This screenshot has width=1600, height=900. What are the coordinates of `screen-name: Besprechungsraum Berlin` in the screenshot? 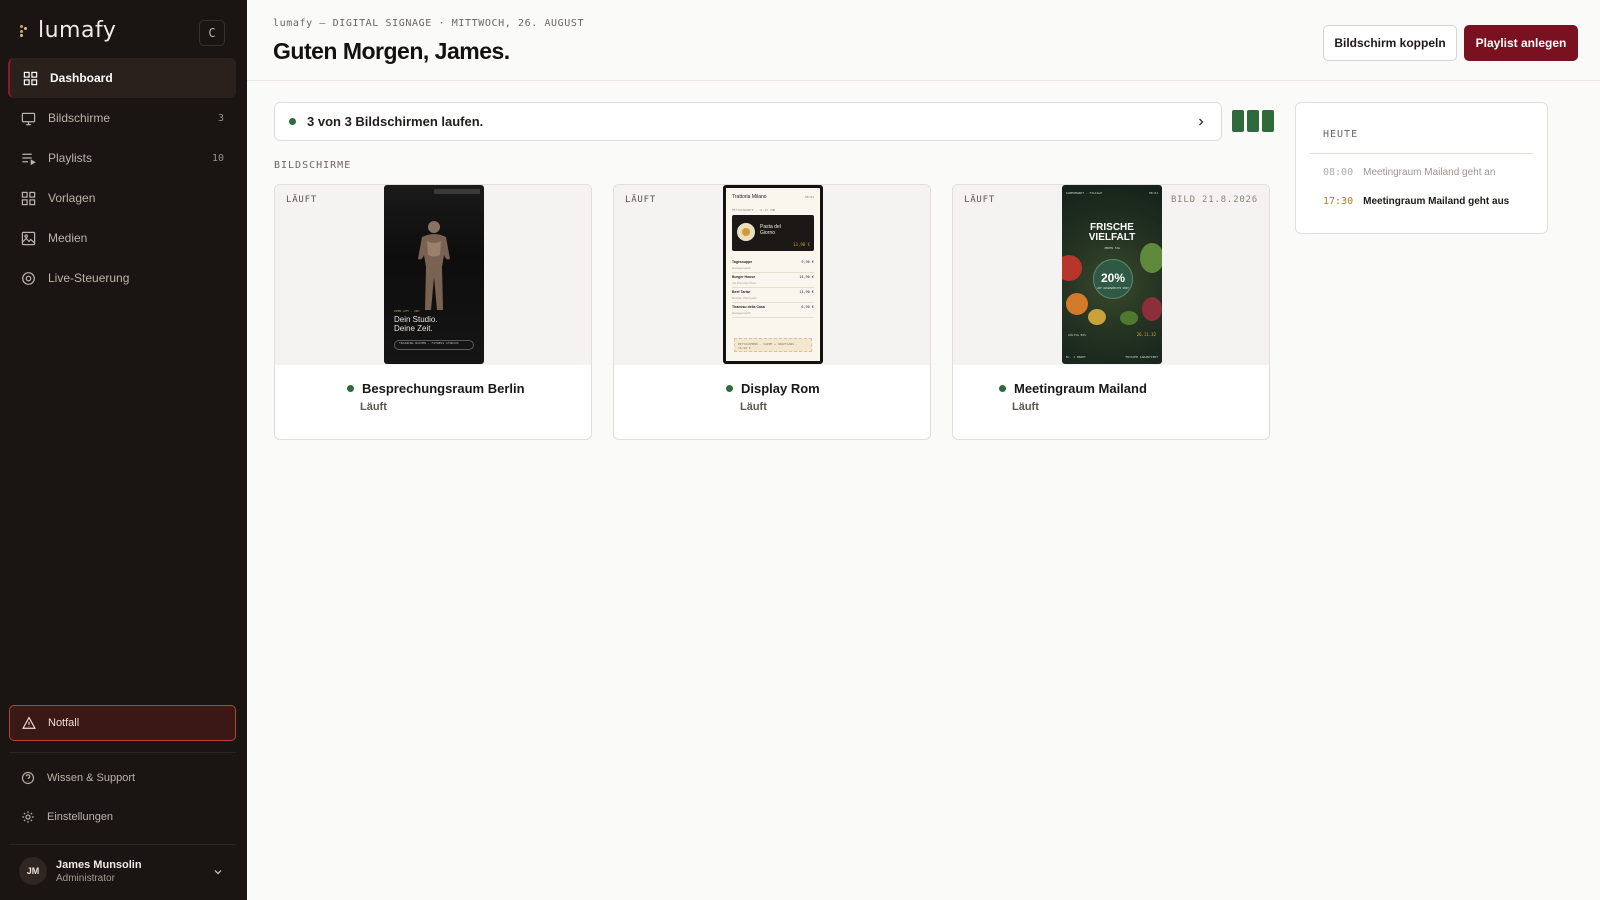 It's located at (443, 388).